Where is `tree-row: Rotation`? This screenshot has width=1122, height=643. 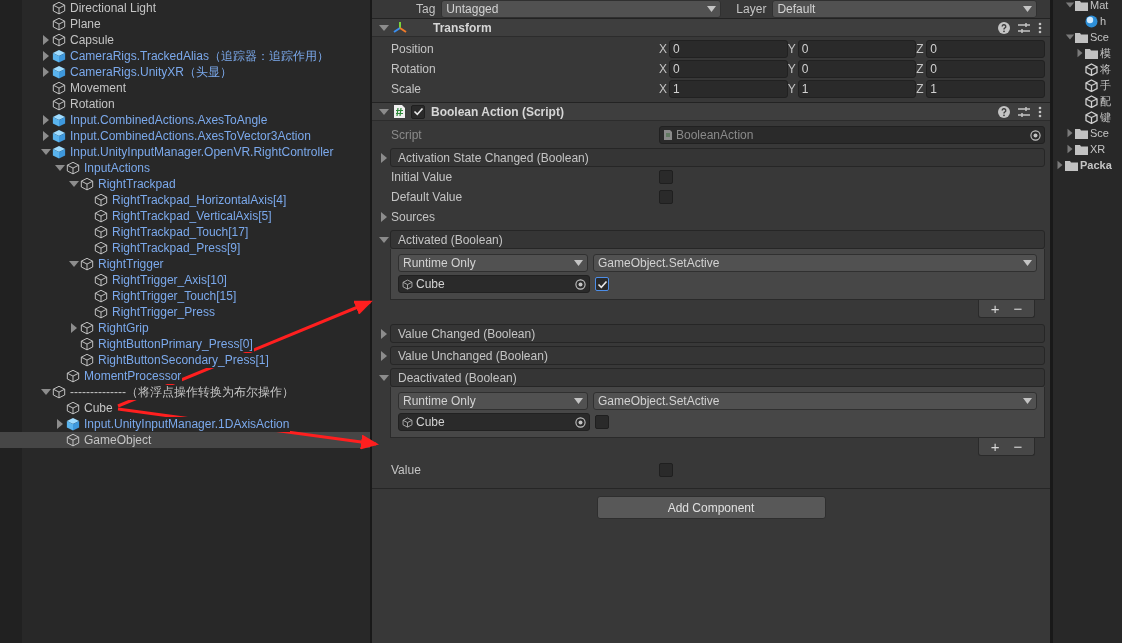 tree-row: Rotation is located at coordinates (185, 104).